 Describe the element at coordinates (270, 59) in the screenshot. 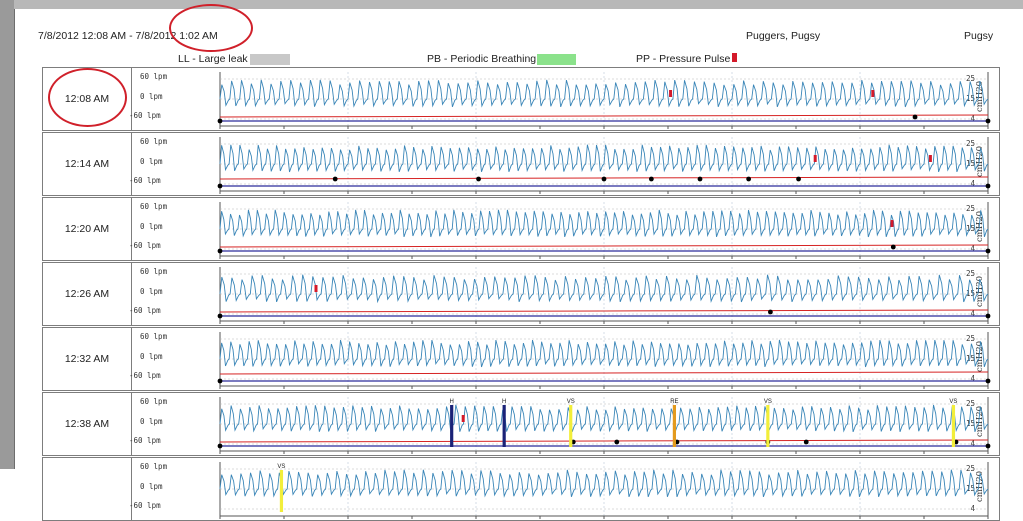

I see `legend-large-leak-swatch` at that location.